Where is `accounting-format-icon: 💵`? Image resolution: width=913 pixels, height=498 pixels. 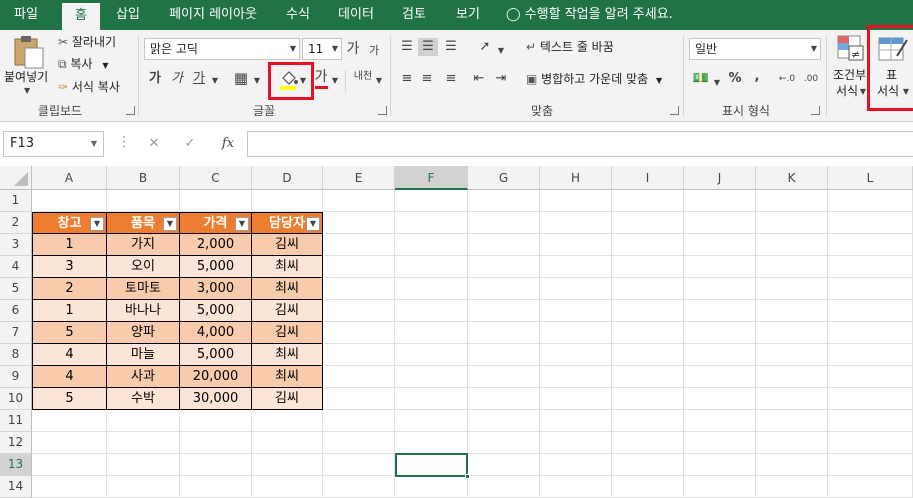
accounting-format-icon: 💵 is located at coordinates (701, 79).